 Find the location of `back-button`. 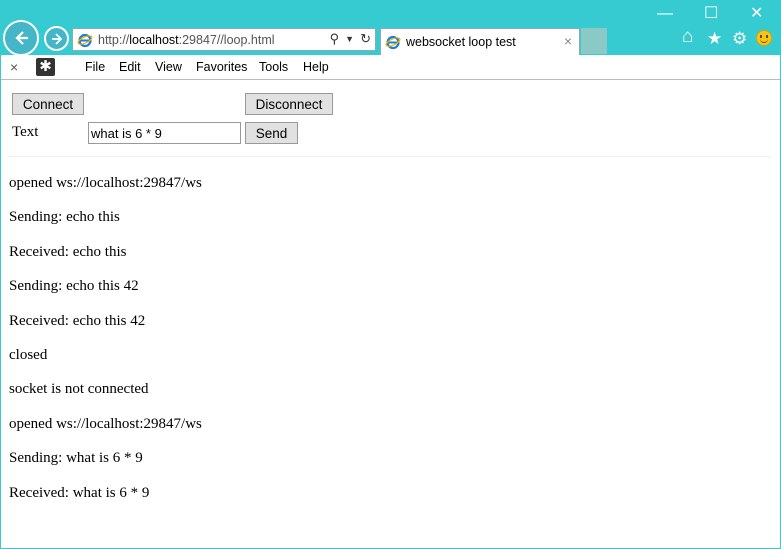

back-button is located at coordinates (21, 38).